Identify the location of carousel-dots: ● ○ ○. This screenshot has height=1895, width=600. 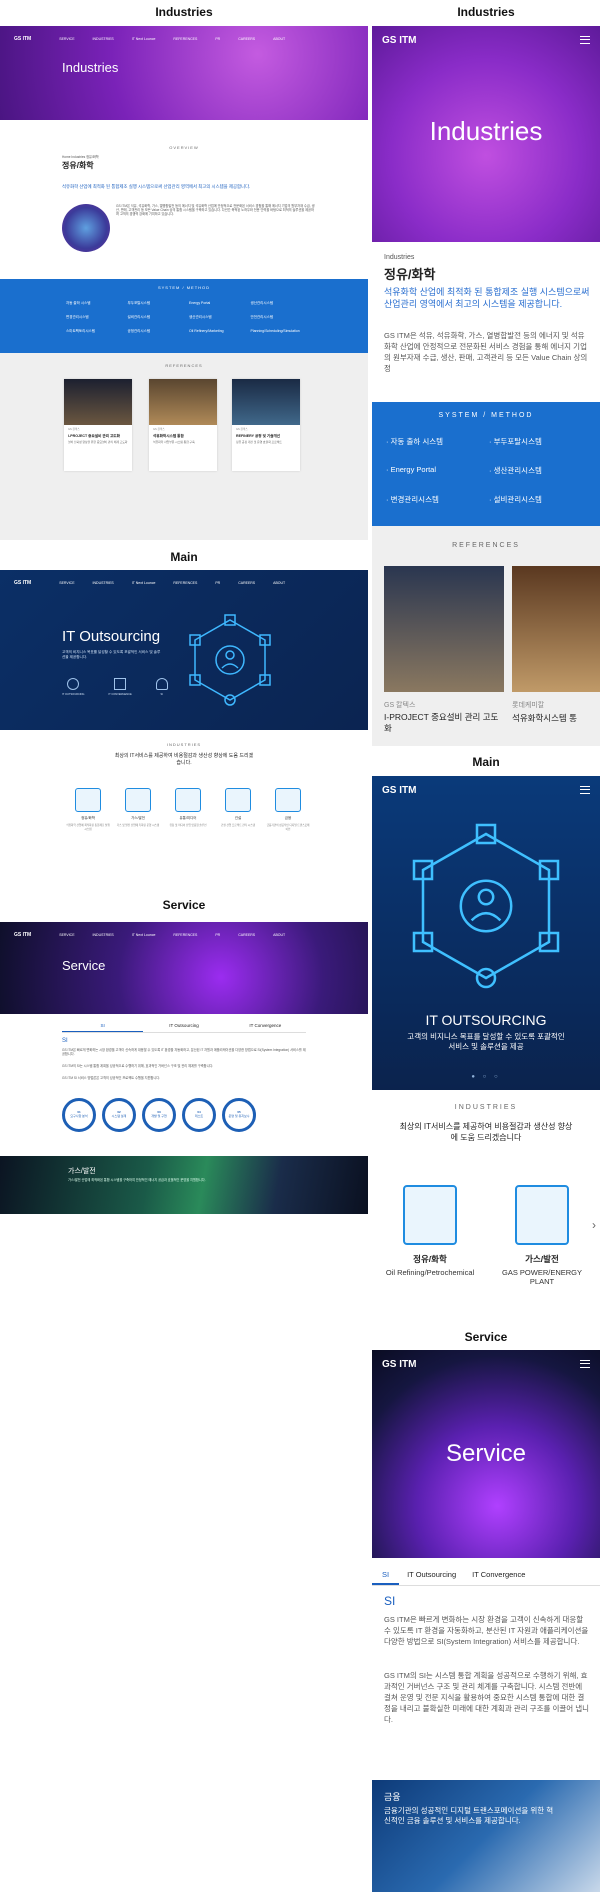
(486, 1077).